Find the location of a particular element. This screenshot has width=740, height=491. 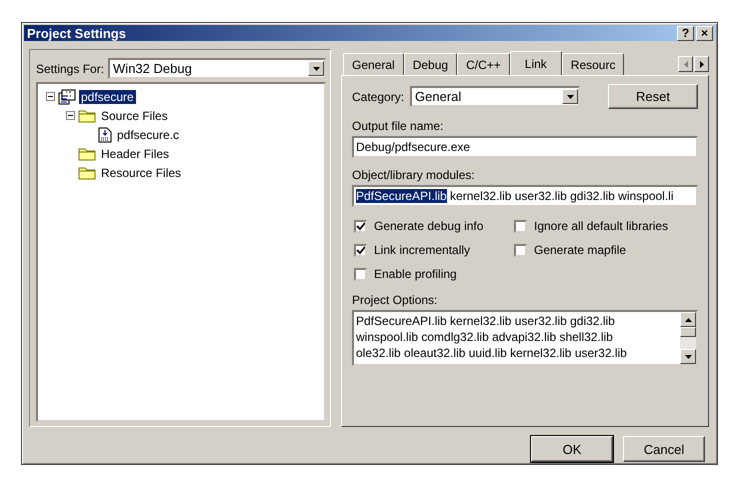

settings-for-label: Settings For: is located at coordinates (70, 69).